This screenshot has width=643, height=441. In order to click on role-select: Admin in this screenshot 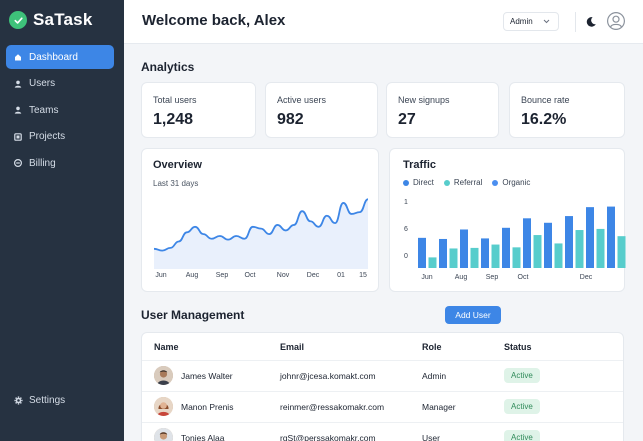, I will do `click(531, 21)`.